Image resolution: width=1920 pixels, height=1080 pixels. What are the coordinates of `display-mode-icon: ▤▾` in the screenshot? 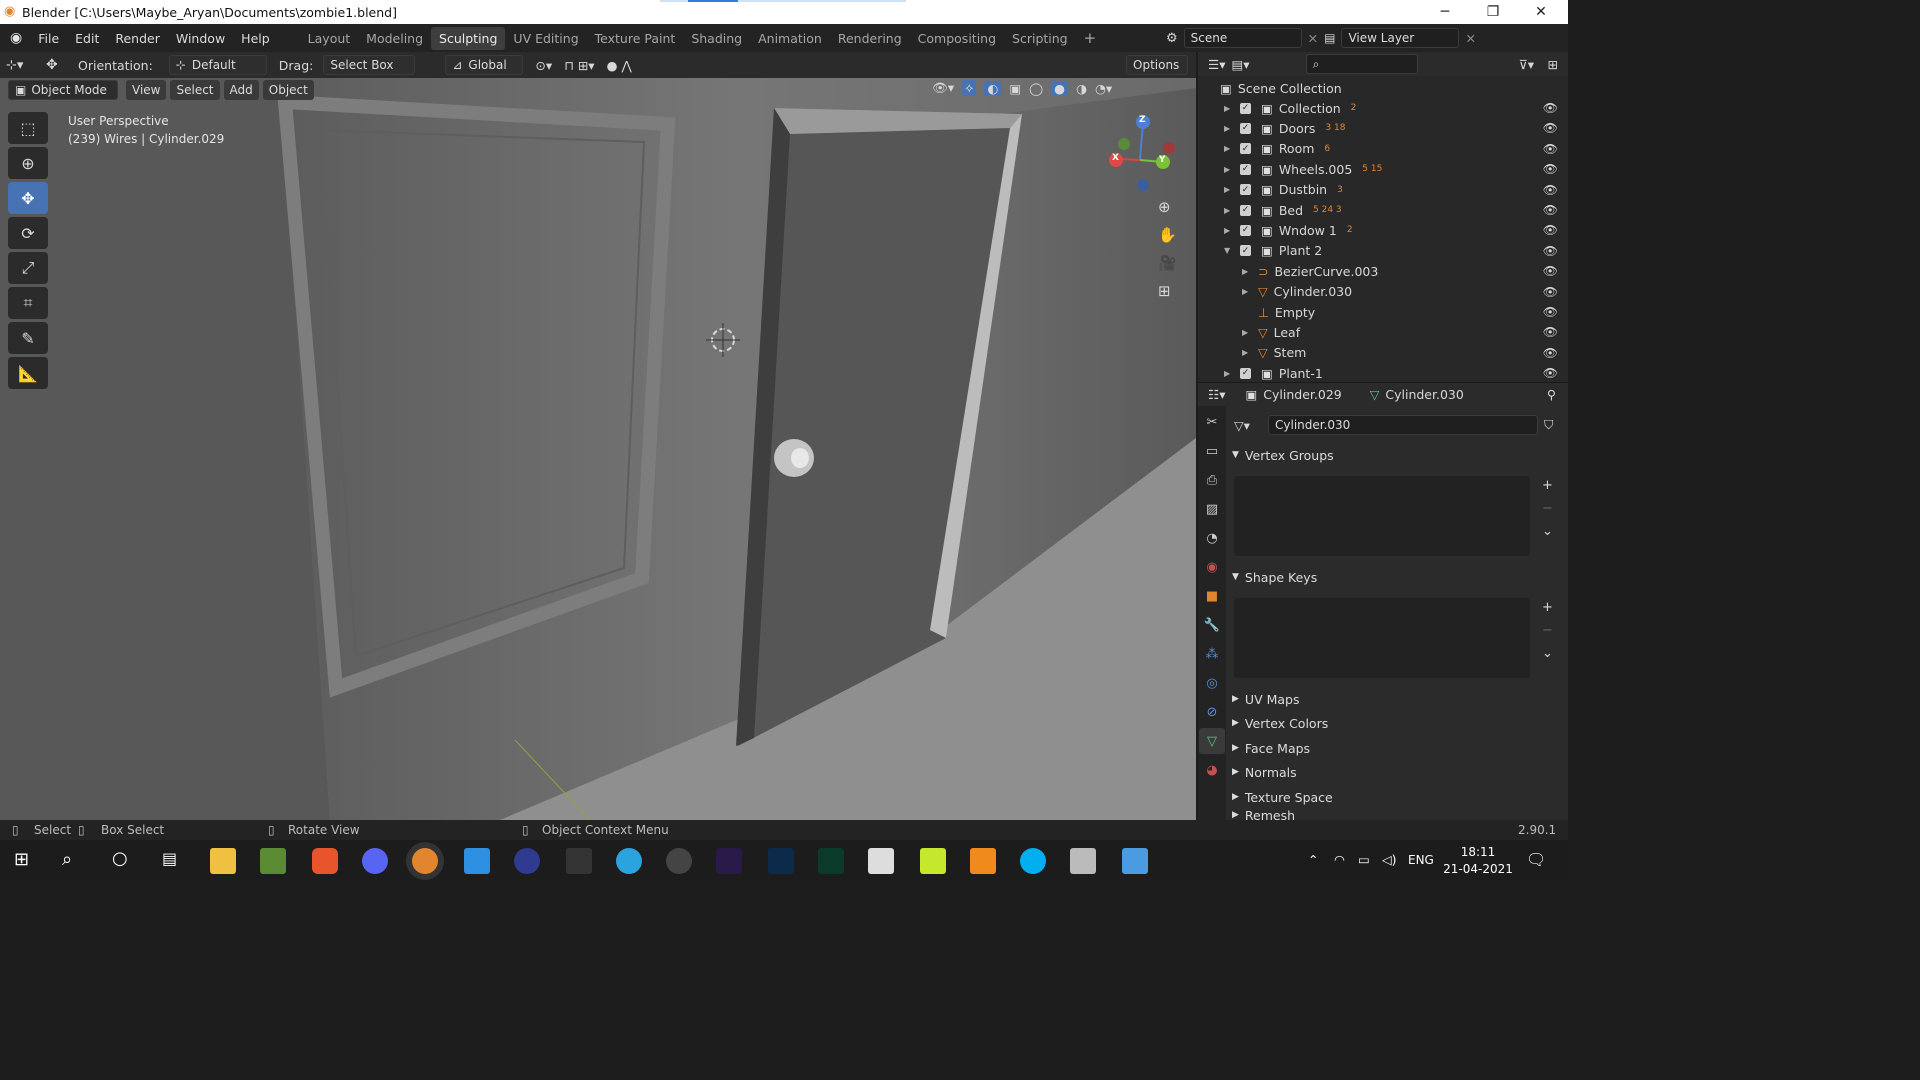 It's located at (1240, 64).